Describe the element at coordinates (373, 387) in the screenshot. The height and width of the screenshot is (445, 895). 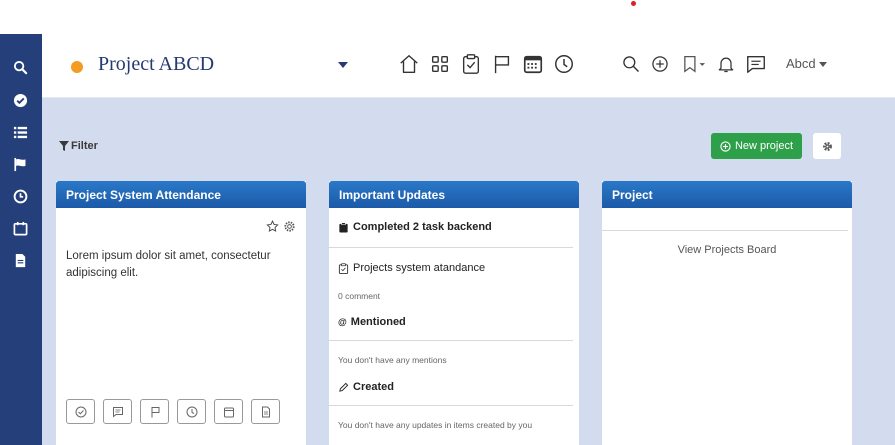
I see `created-label: Created` at that location.